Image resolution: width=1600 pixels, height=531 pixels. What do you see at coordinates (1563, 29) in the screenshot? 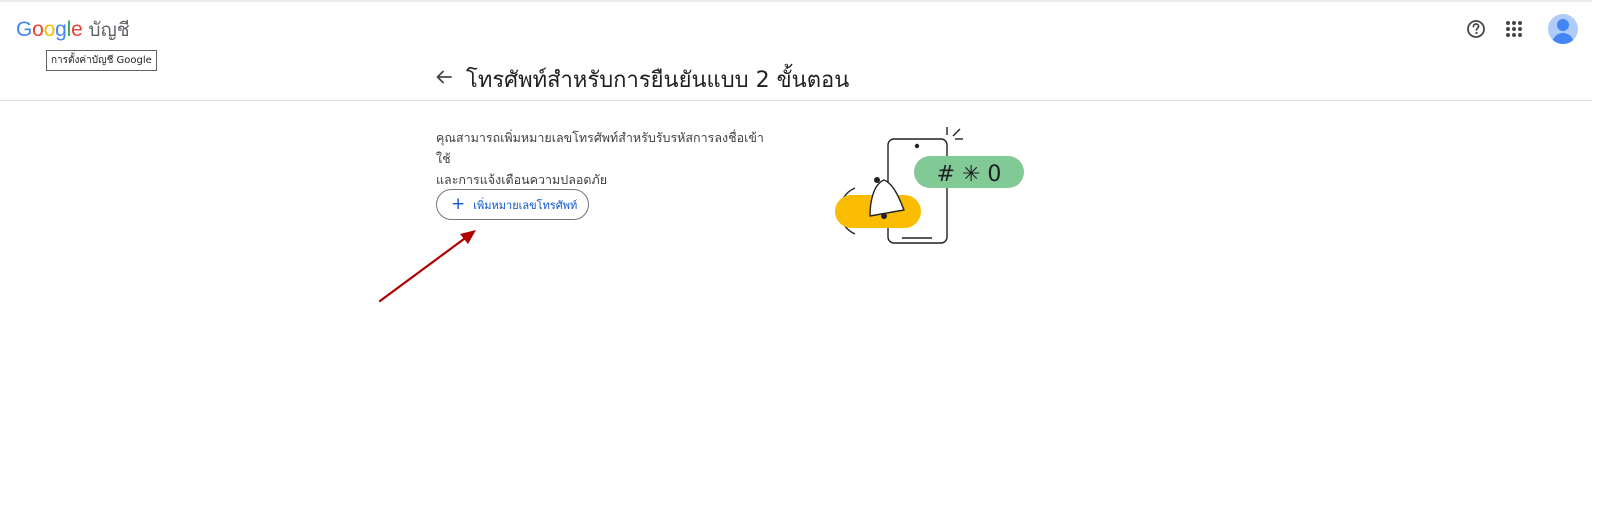
I see `account-avatar-icon` at bounding box center [1563, 29].